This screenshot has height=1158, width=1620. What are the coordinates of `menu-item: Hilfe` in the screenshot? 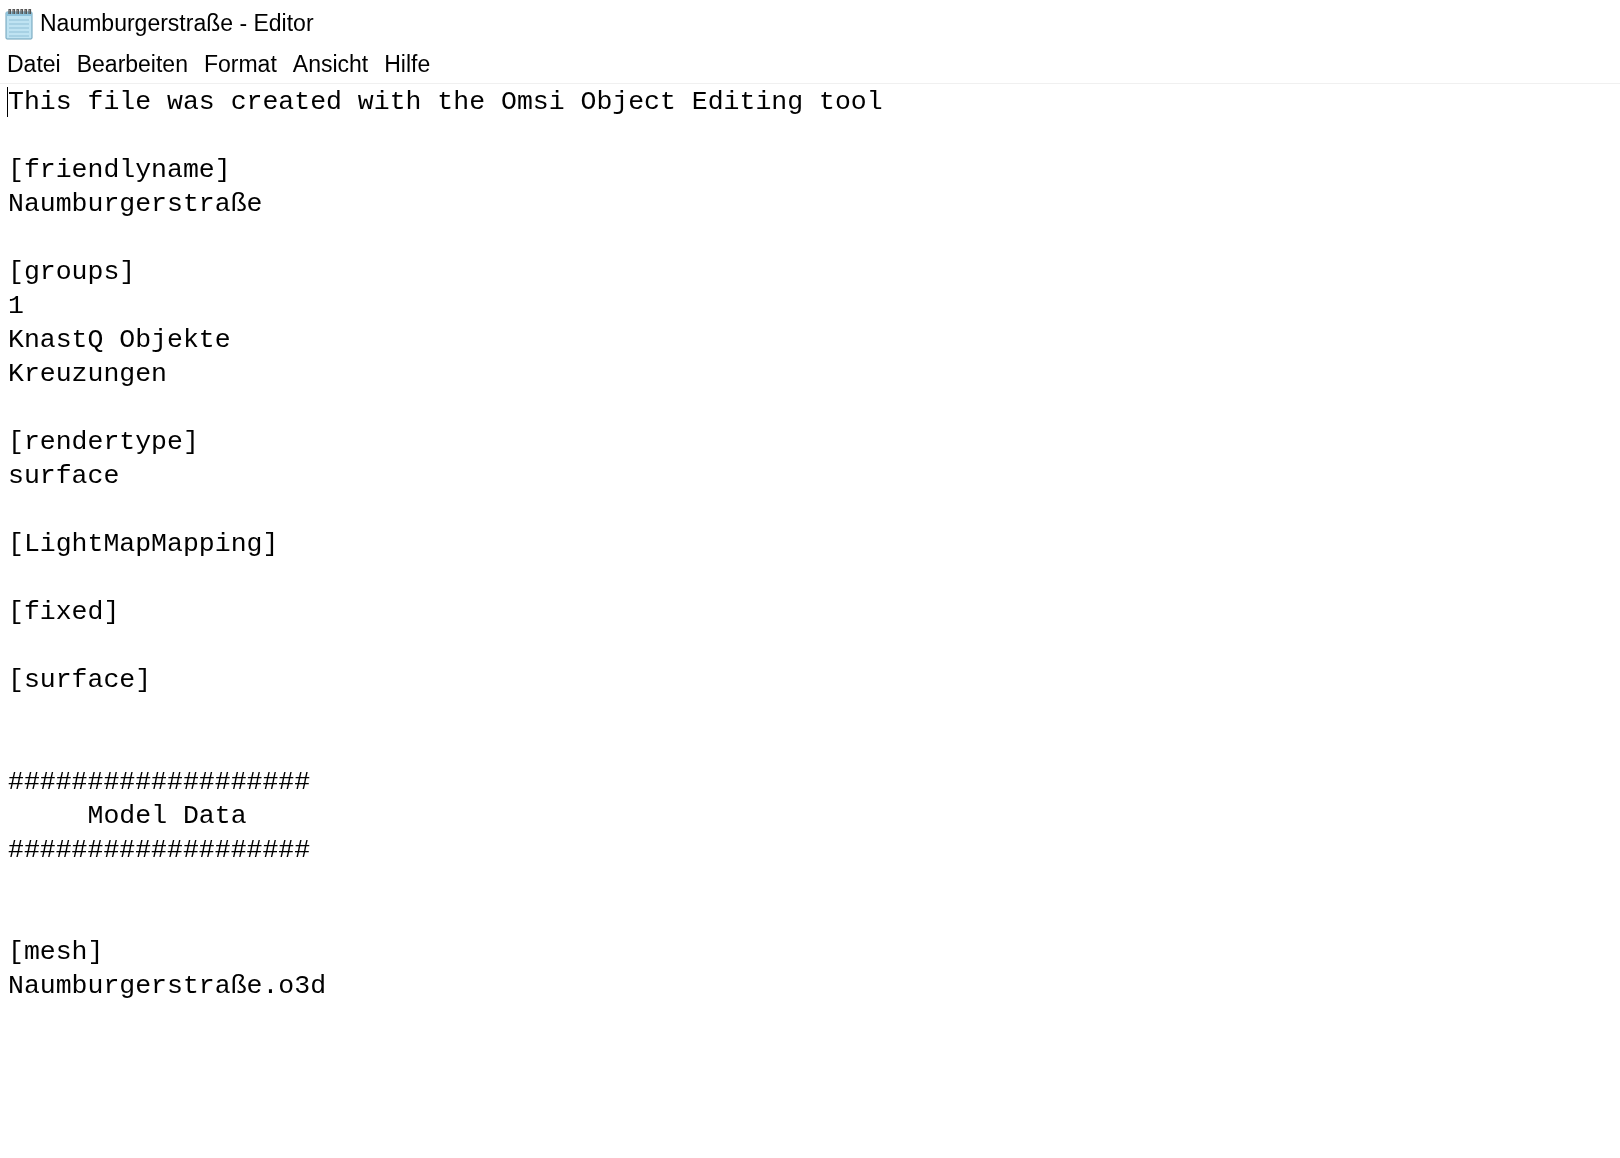 It's located at (407, 65).